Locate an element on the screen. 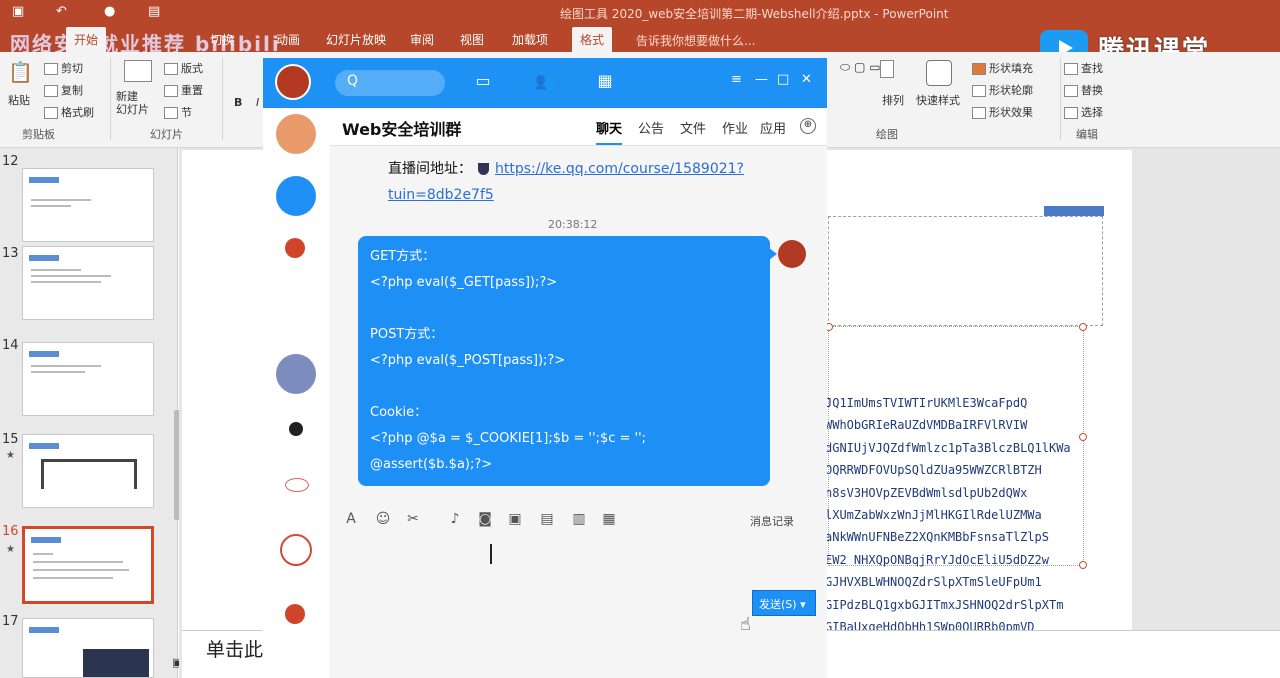 The height and width of the screenshot is (678, 1280). menu-button: ≡ is located at coordinates (736, 79).